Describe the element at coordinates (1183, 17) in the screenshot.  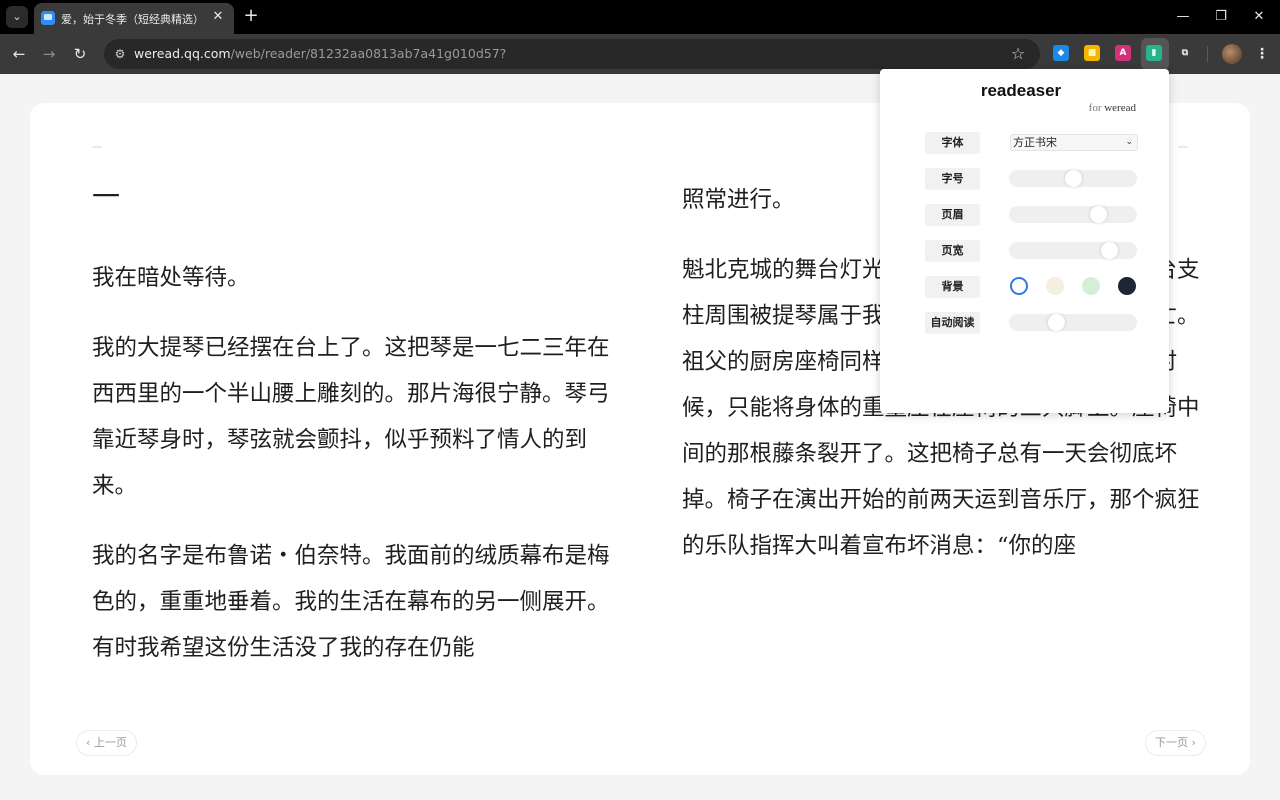
I see `minimize-button: —` at that location.